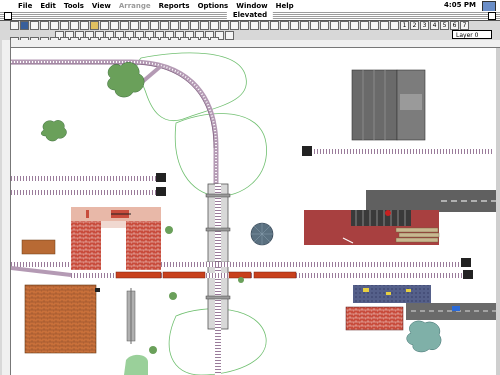 Image resolution: width=500 pixels, height=375 pixels. Describe the element at coordinates (424, 25) in the screenshot. I see `button-3: 3` at that location.